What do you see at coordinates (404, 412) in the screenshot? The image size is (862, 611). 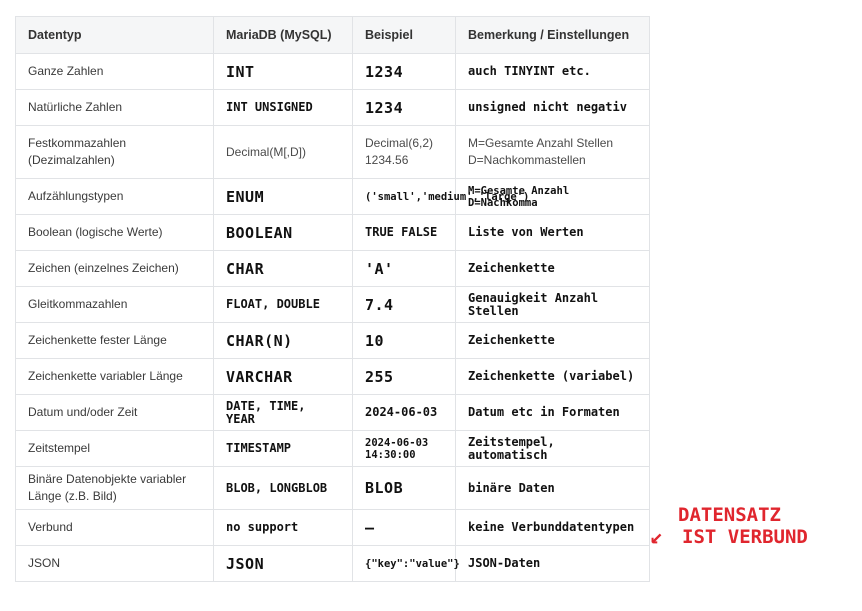 I see `example-cell: 2024-06-03` at bounding box center [404, 412].